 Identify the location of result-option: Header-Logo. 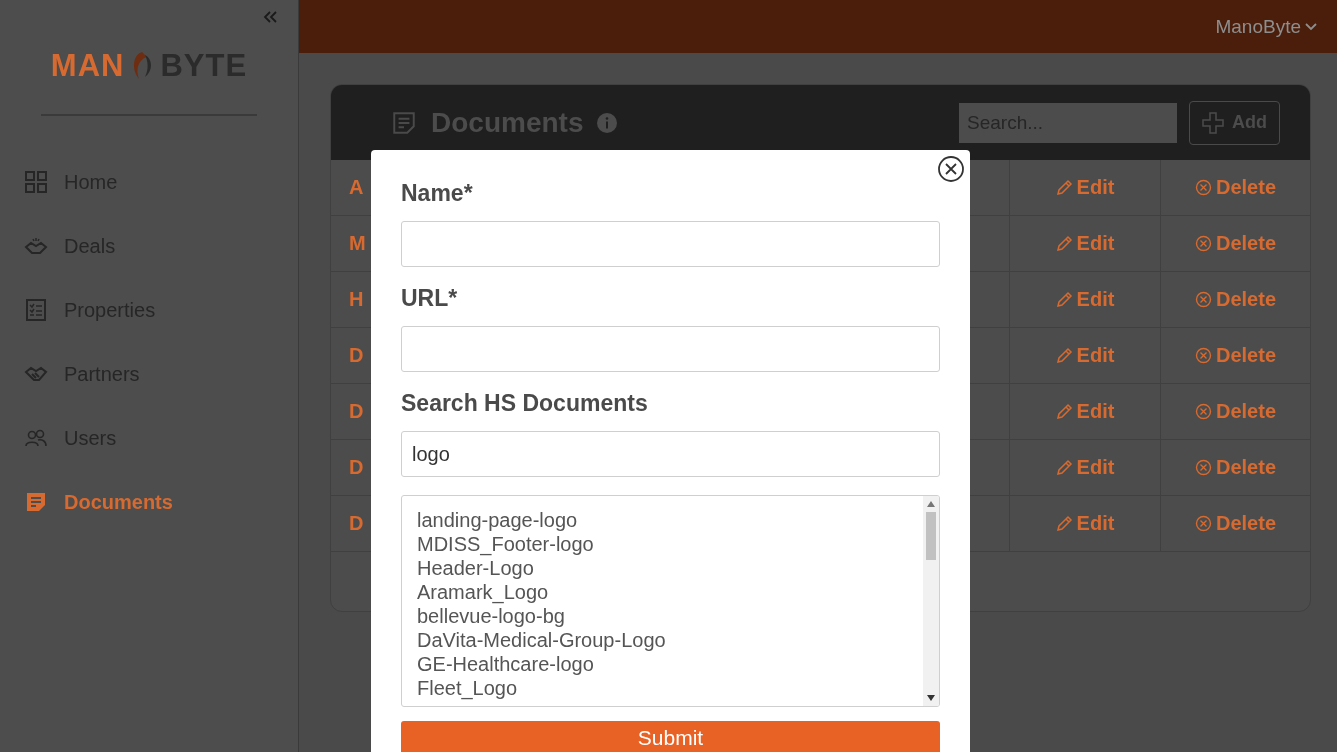
(662, 568).